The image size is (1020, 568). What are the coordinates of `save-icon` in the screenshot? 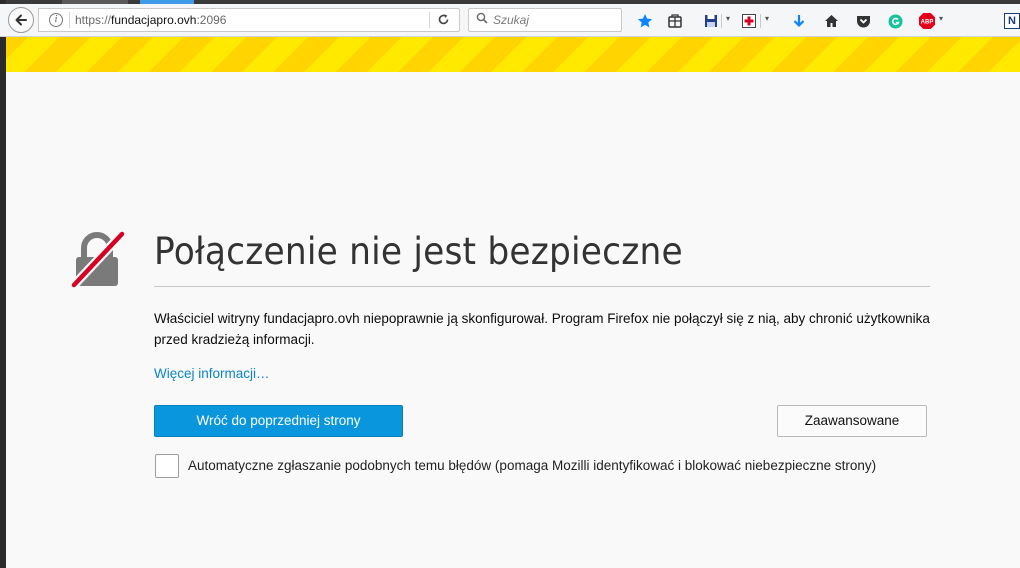 It's located at (711, 21).